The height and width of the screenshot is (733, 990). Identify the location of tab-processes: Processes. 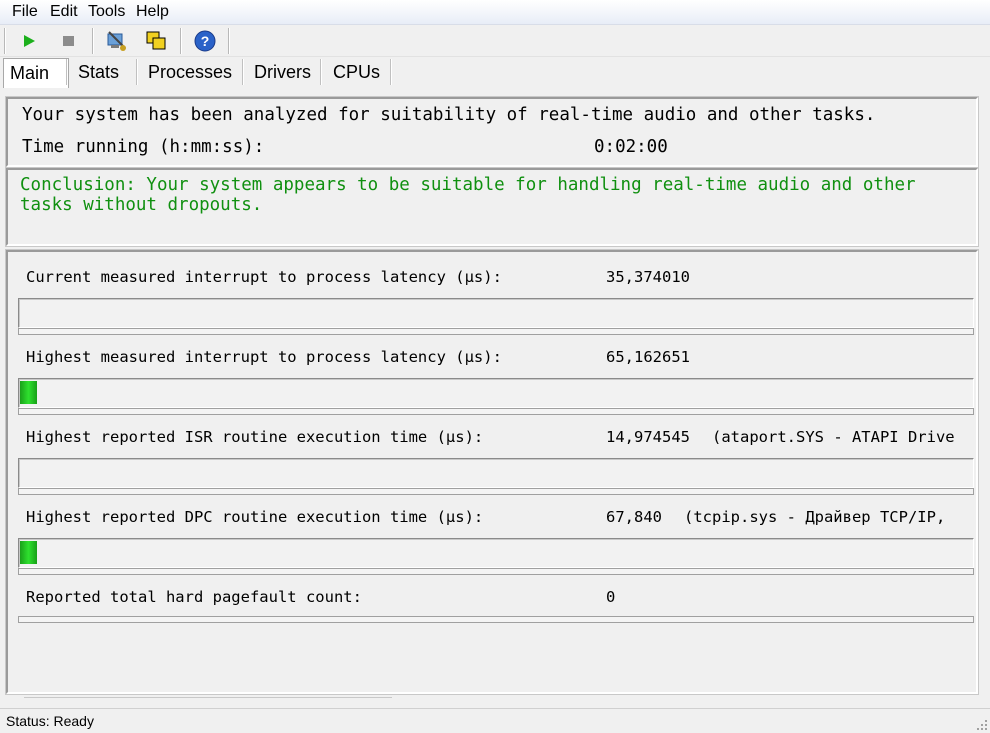
(190, 72).